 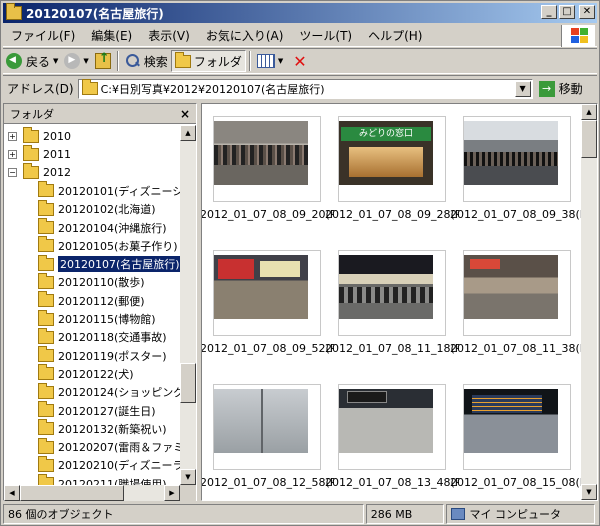 What do you see at coordinates (39, 153) in the screenshot?
I see `folder-tree-item: +2011` at bounding box center [39, 153].